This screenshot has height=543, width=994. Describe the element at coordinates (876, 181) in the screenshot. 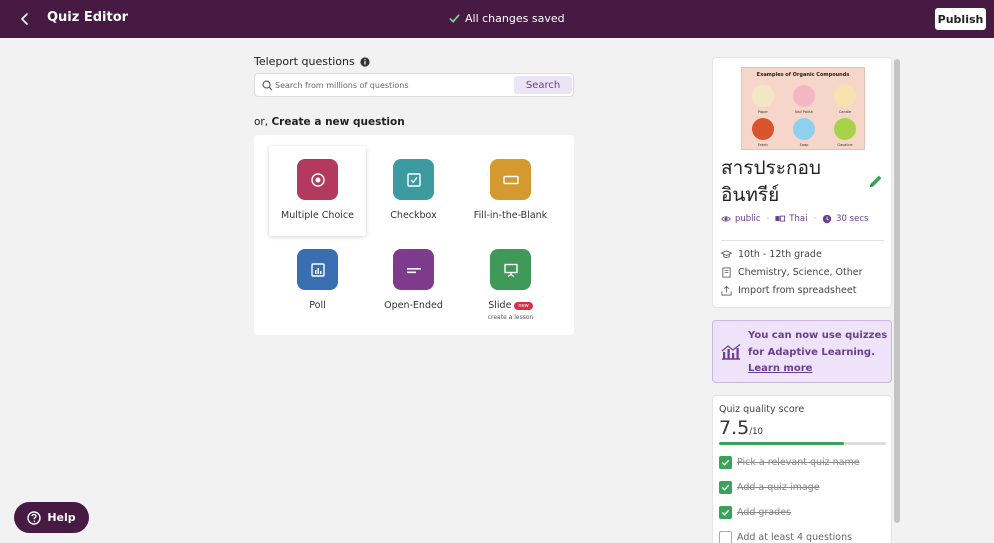

I see `pencil-edit-icon` at that location.